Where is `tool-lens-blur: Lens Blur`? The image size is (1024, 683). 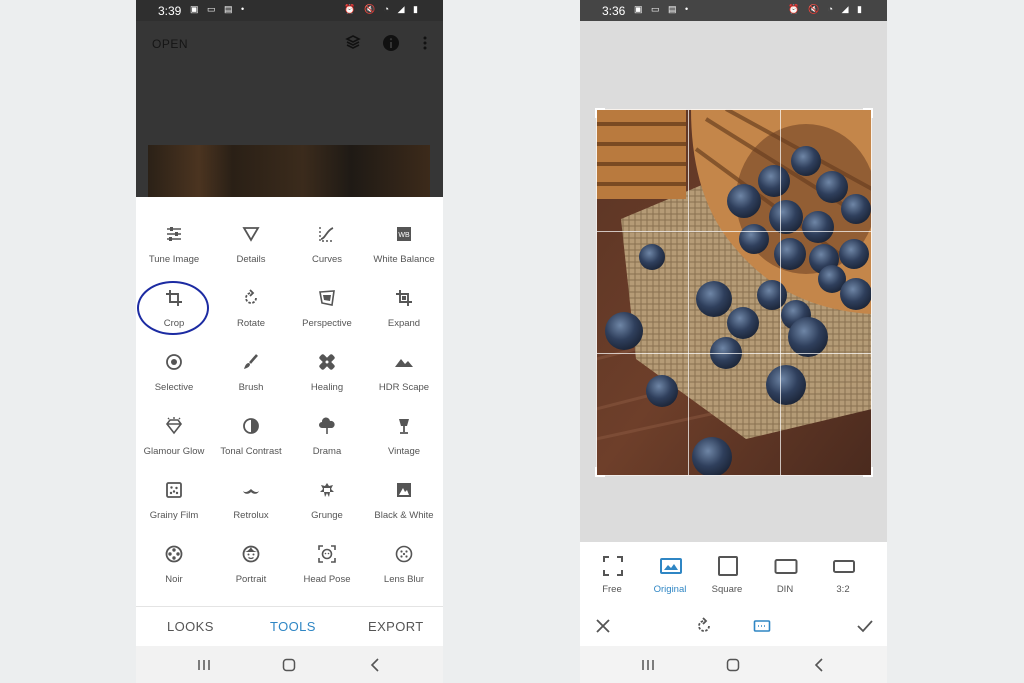
tool-lens-blur: Lens Blur is located at coordinates (404, 551).